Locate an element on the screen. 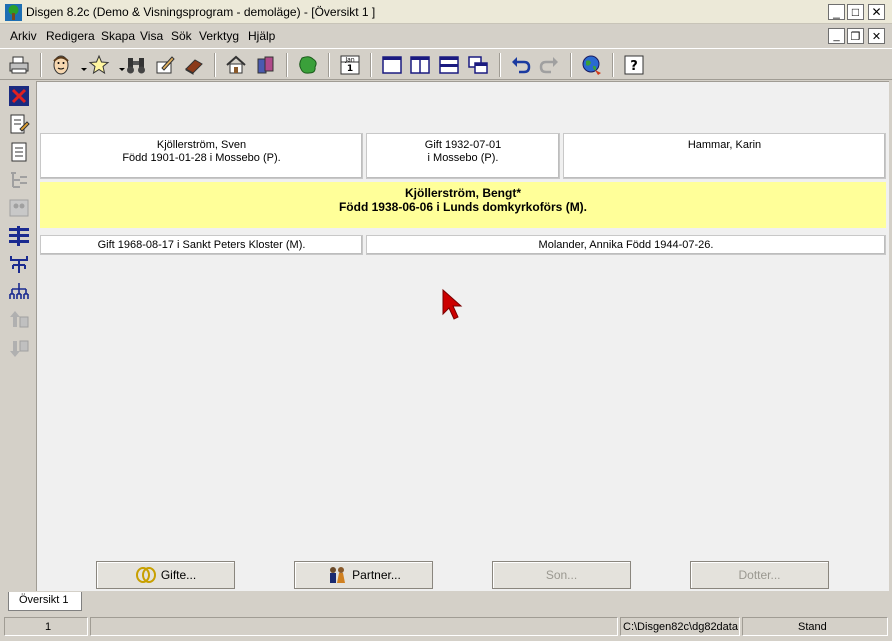 This screenshot has height=641, width=892. arrow-up-family-icon is located at coordinates (19, 319).